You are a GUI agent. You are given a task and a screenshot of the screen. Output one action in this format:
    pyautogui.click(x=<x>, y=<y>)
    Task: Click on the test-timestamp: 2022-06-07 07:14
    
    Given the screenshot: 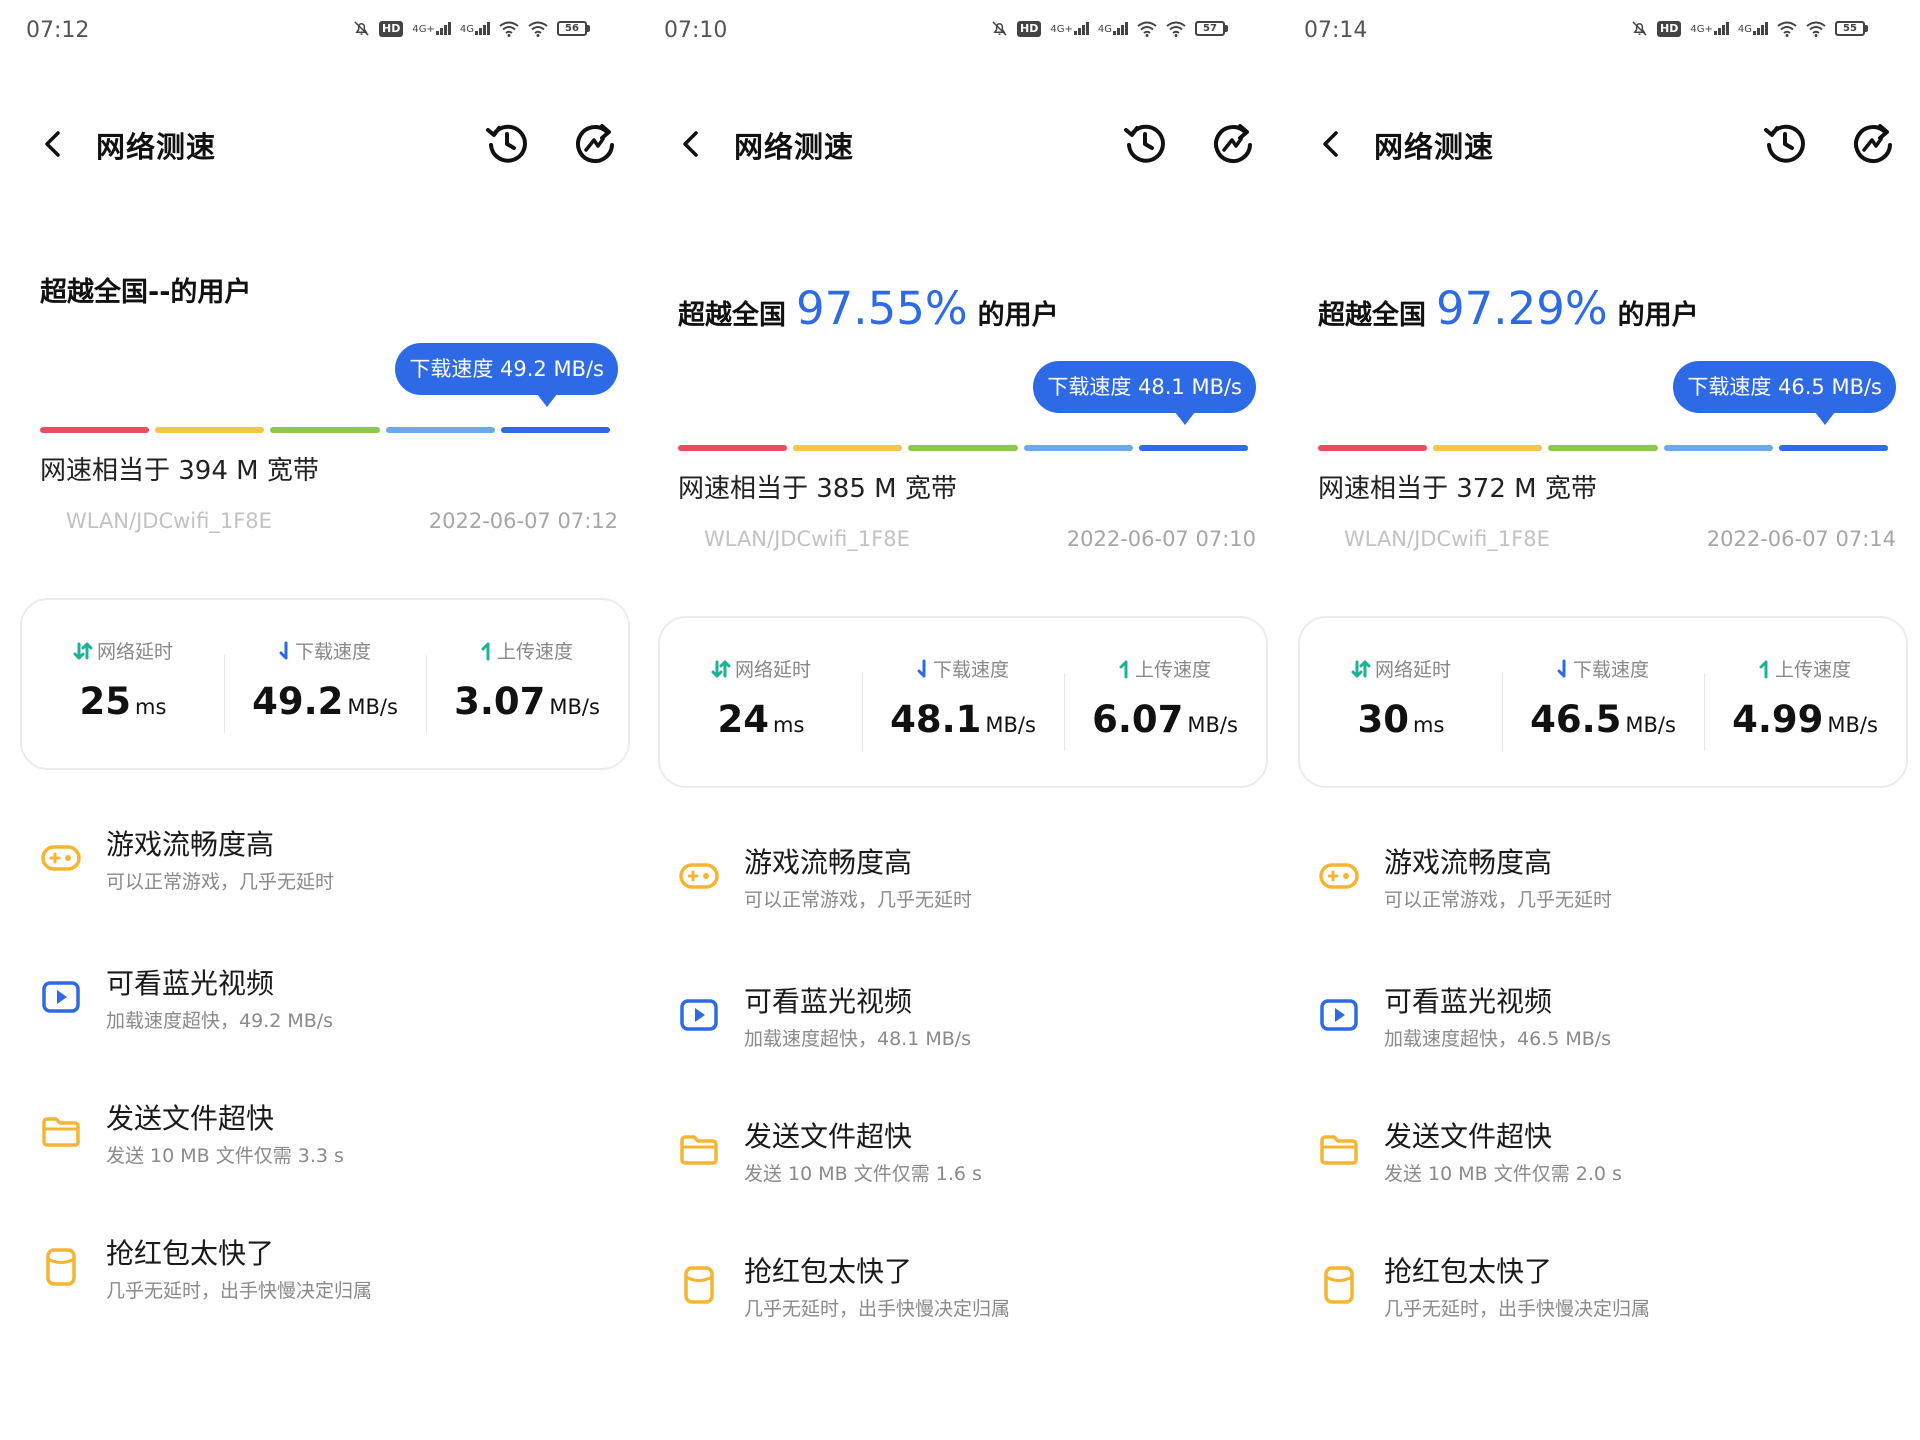 What is the action you would take?
    pyautogui.click(x=1801, y=539)
    